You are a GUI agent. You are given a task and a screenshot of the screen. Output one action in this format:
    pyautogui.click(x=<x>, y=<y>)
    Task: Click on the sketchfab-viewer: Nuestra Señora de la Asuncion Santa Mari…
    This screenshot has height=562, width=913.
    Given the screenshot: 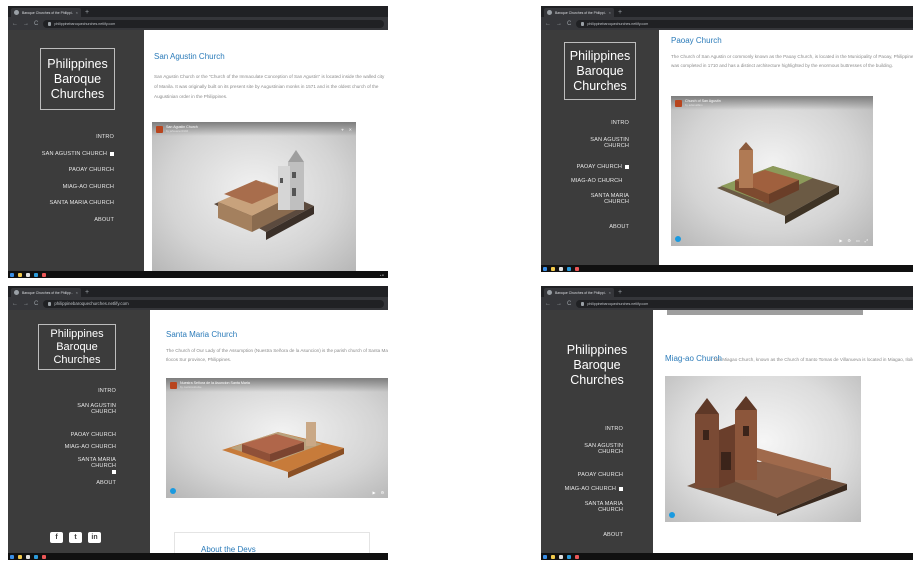 What is the action you would take?
    pyautogui.click(x=277, y=438)
    